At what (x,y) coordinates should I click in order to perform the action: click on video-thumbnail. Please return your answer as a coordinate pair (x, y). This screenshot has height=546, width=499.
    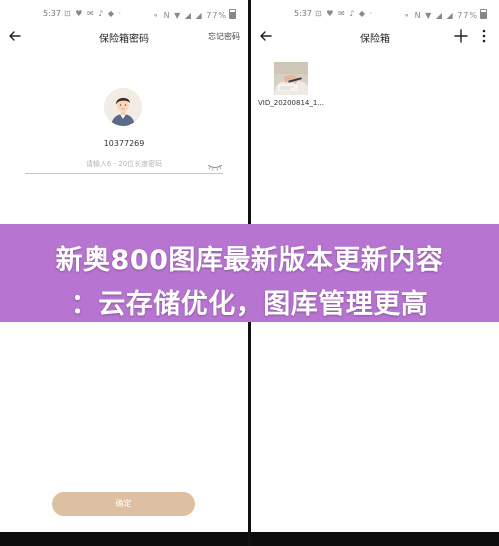
    Looking at the image, I should click on (291, 78).